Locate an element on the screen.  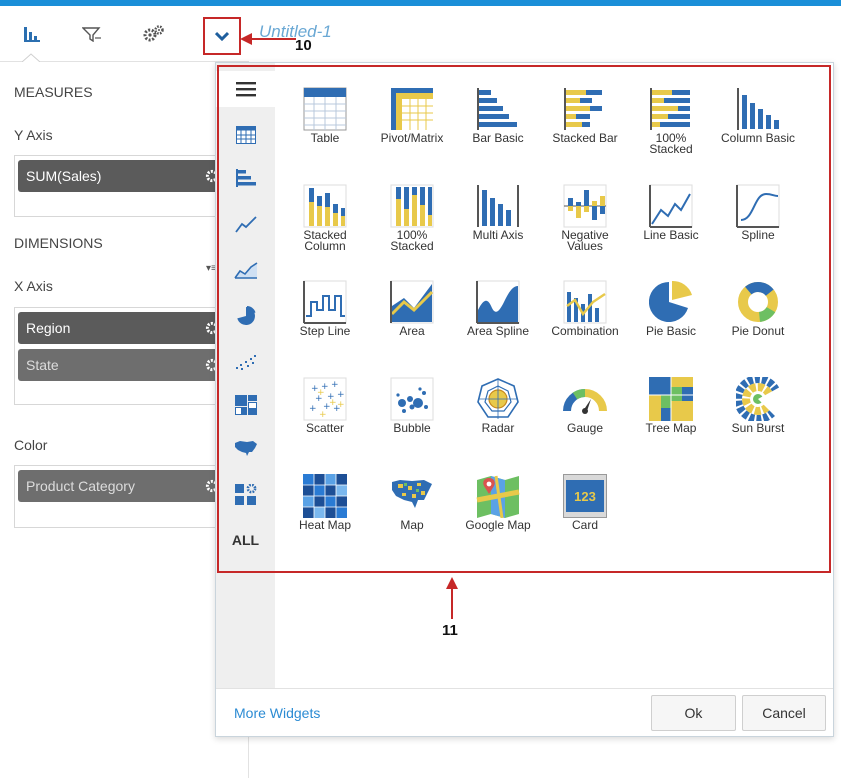
cancel-button: Cancel is located at coordinates (784, 713).